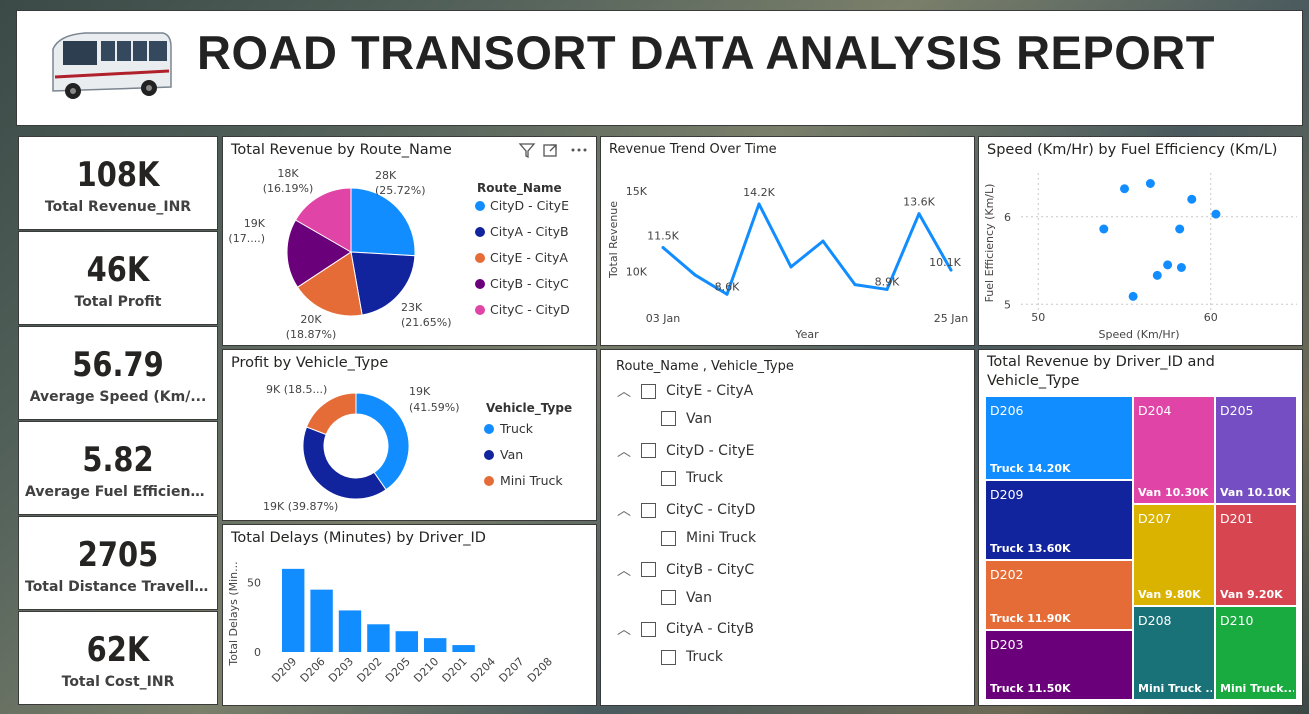 The width and height of the screenshot is (1309, 714). I want to click on point-label: 8.9K, so click(887, 281).